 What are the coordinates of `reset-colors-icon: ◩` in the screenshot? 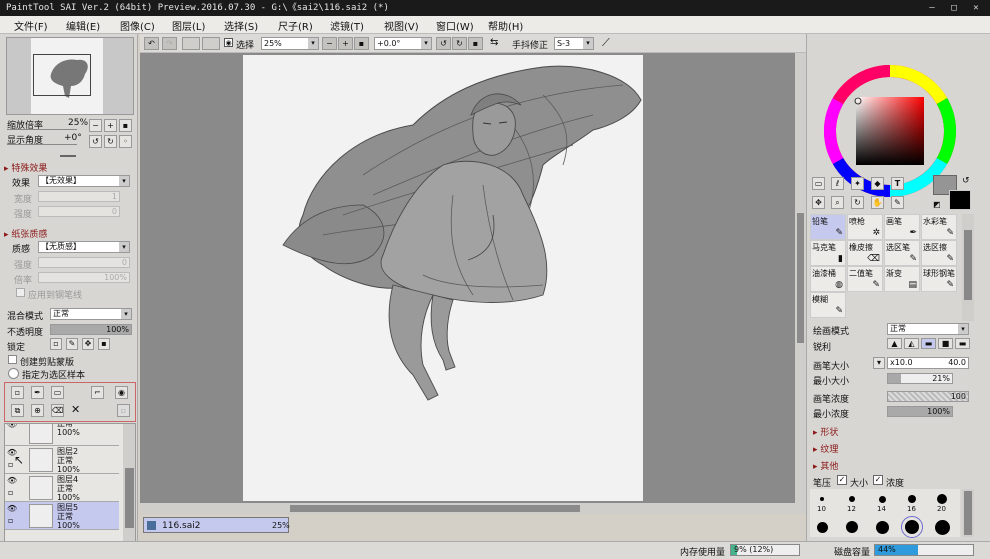 It's located at (937, 204).